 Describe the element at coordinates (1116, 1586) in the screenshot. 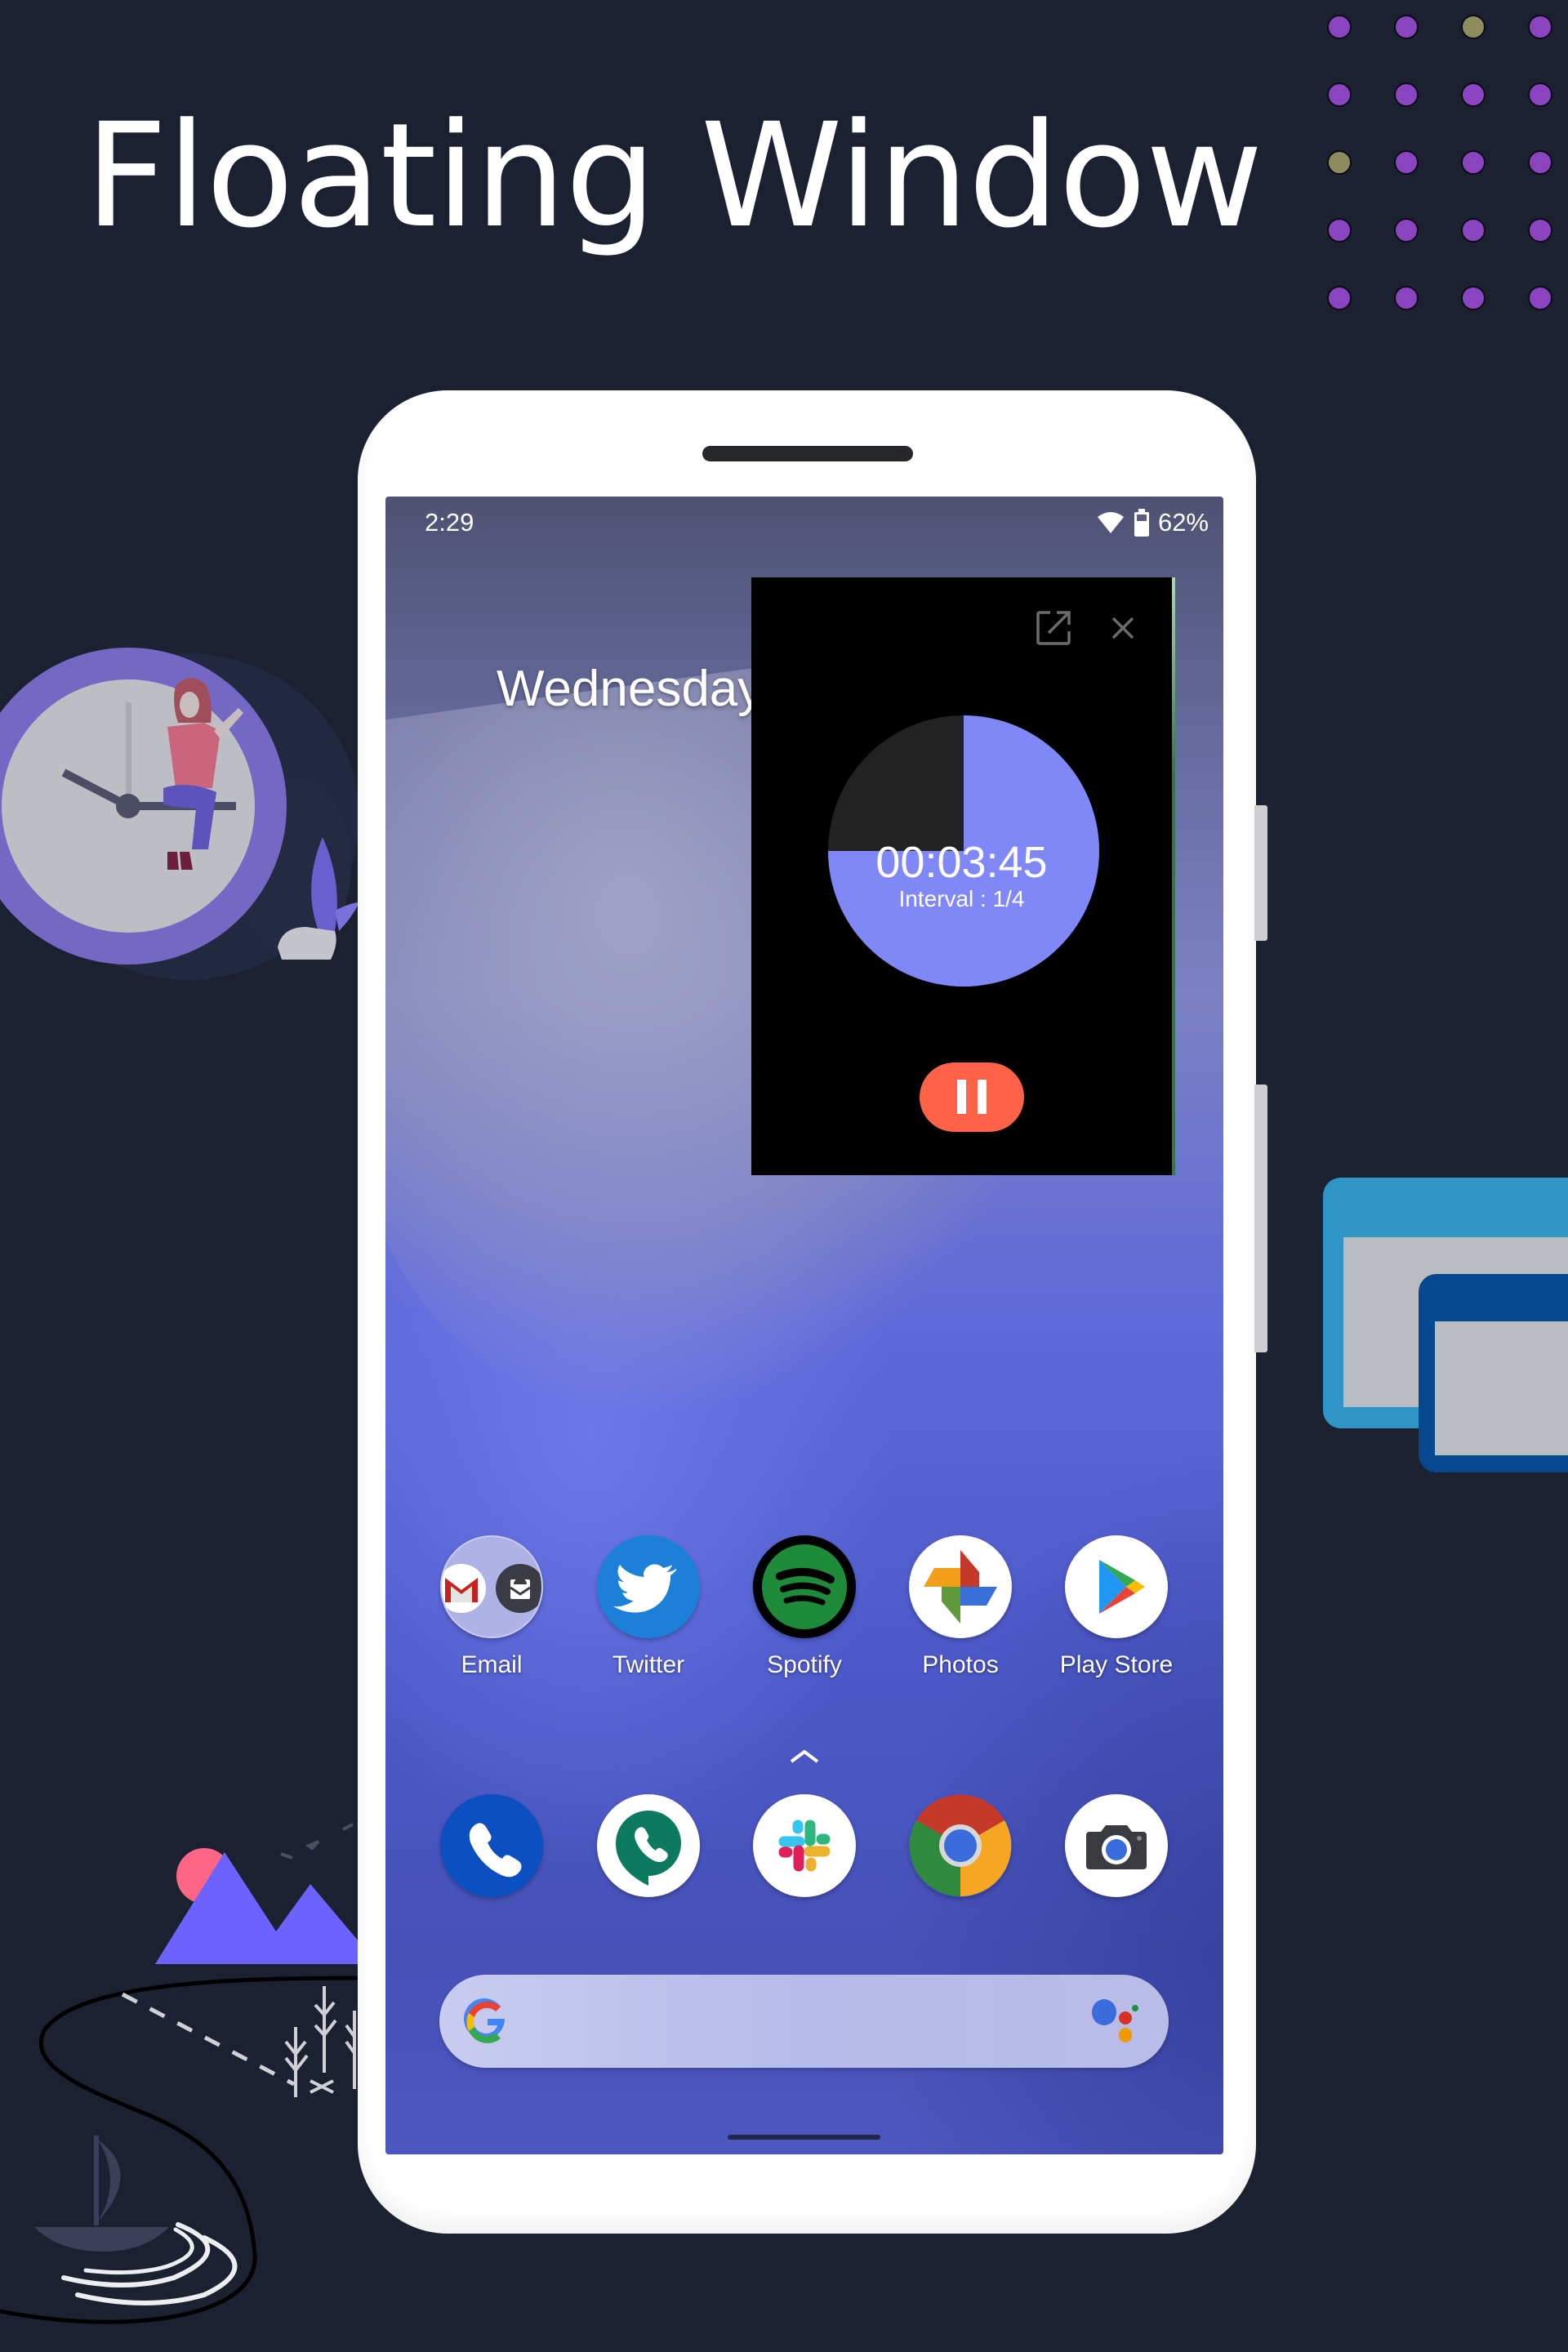

I see `play-store-icon` at that location.